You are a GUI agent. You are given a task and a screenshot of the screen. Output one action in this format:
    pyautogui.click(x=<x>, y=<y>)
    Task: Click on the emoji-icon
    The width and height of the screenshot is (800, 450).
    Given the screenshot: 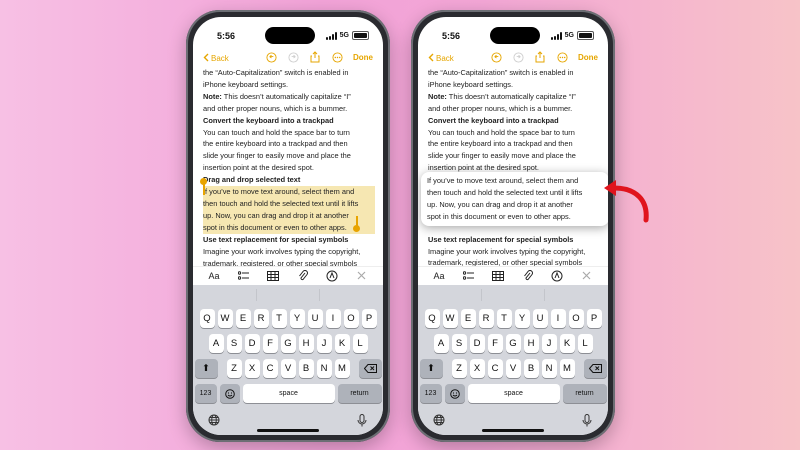 What is the action you would take?
    pyautogui.click(x=229, y=393)
    